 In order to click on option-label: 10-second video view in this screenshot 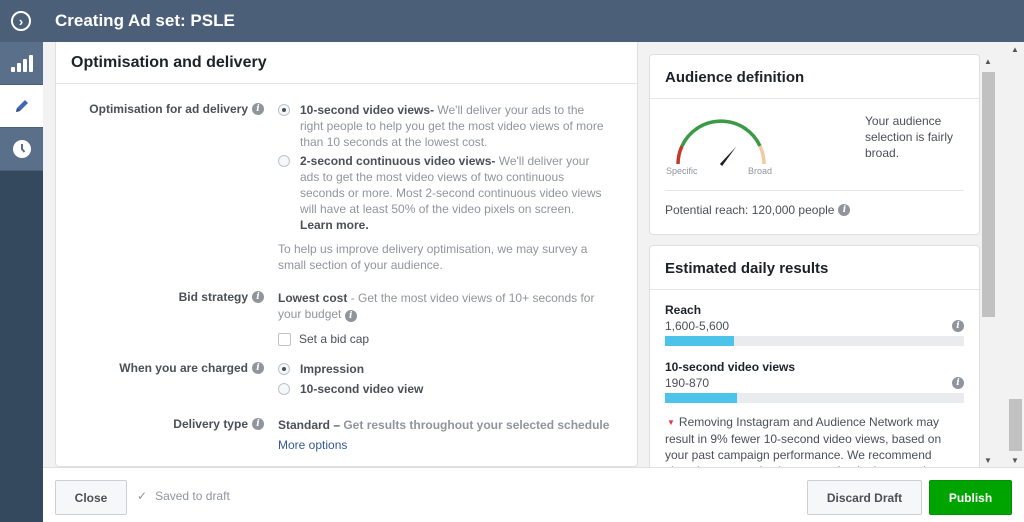, I will do `click(362, 389)`.